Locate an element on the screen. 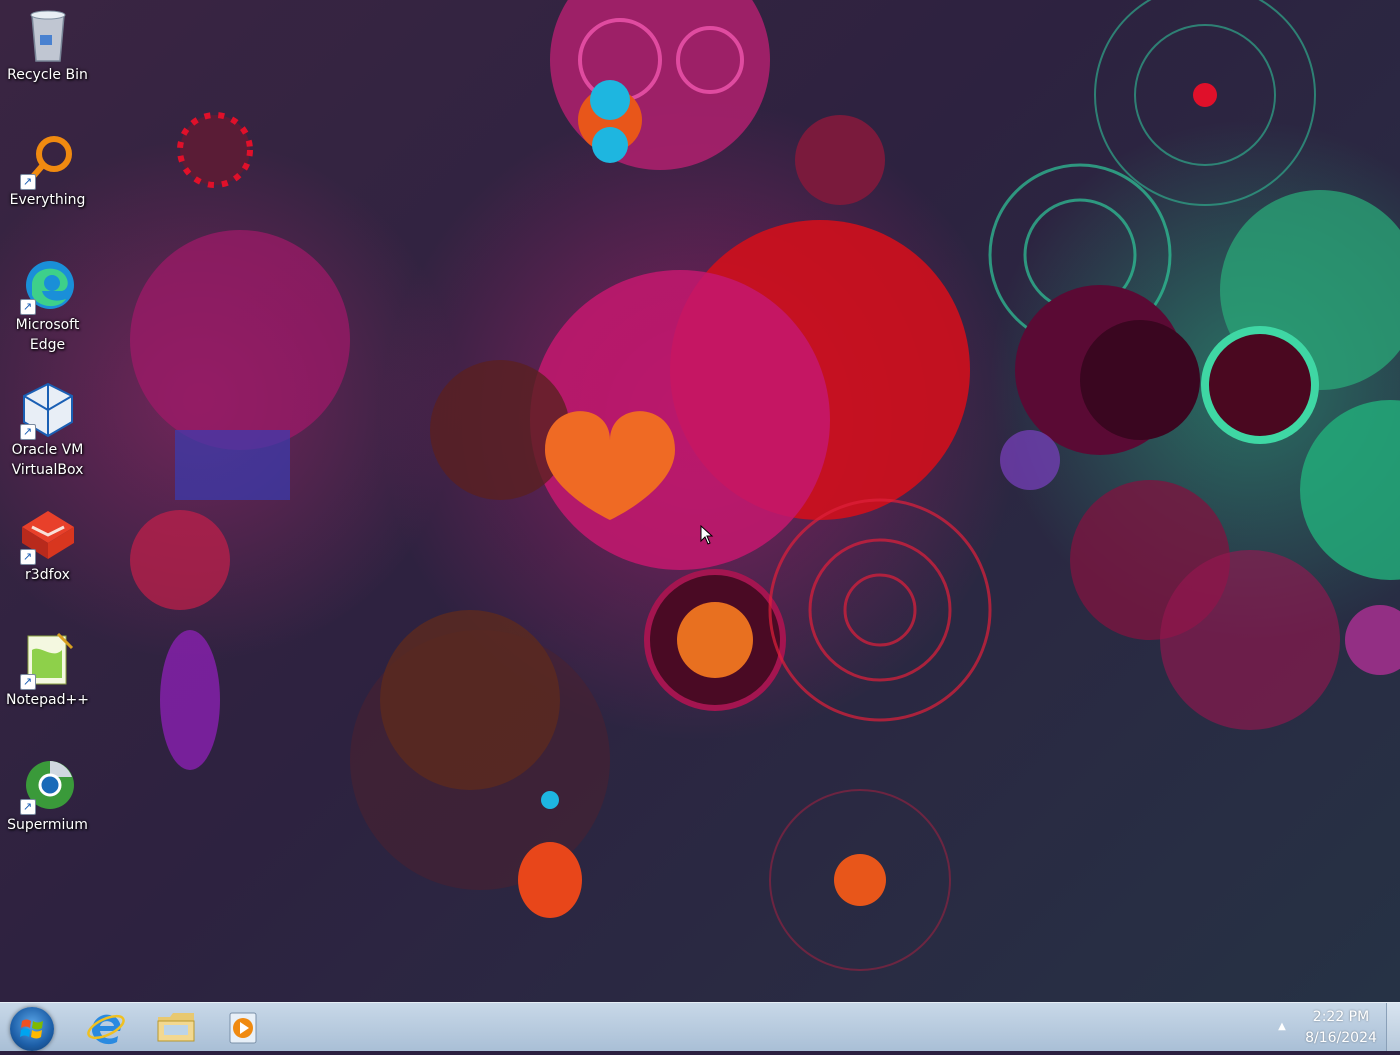 The width and height of the screenshot is (1400, 1055). desktop-icon-recycle-bin: Recycle Bin is located at coordinates (47, 45).